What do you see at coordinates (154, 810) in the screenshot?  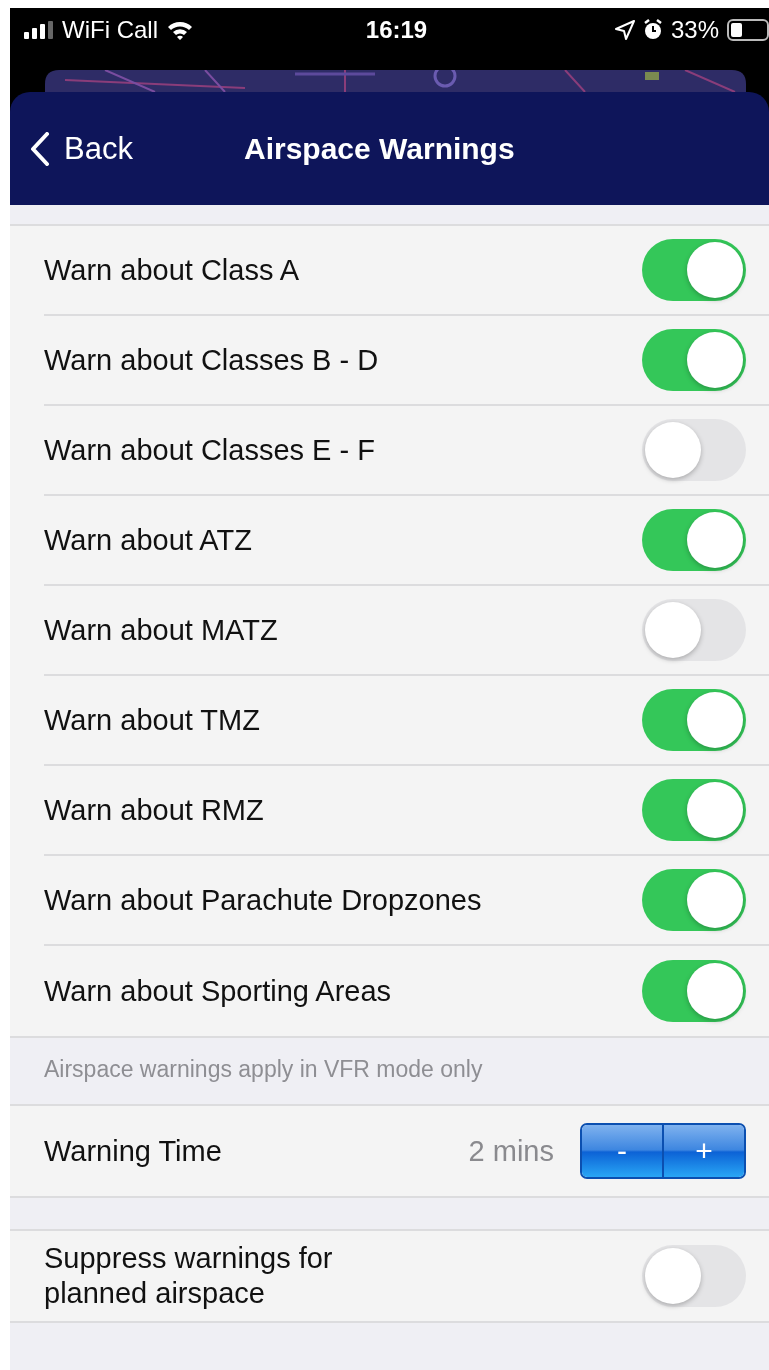 I see `setting-label: Warn about RMZ` at bounding box center [154, 810].